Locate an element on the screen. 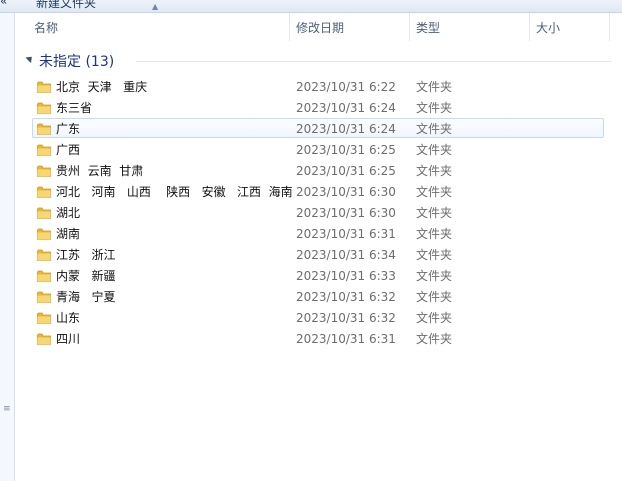 This screenshot has width=622, height=481. row-name: 贵州 云南 甘肃 is located at coordinates (100, 171).